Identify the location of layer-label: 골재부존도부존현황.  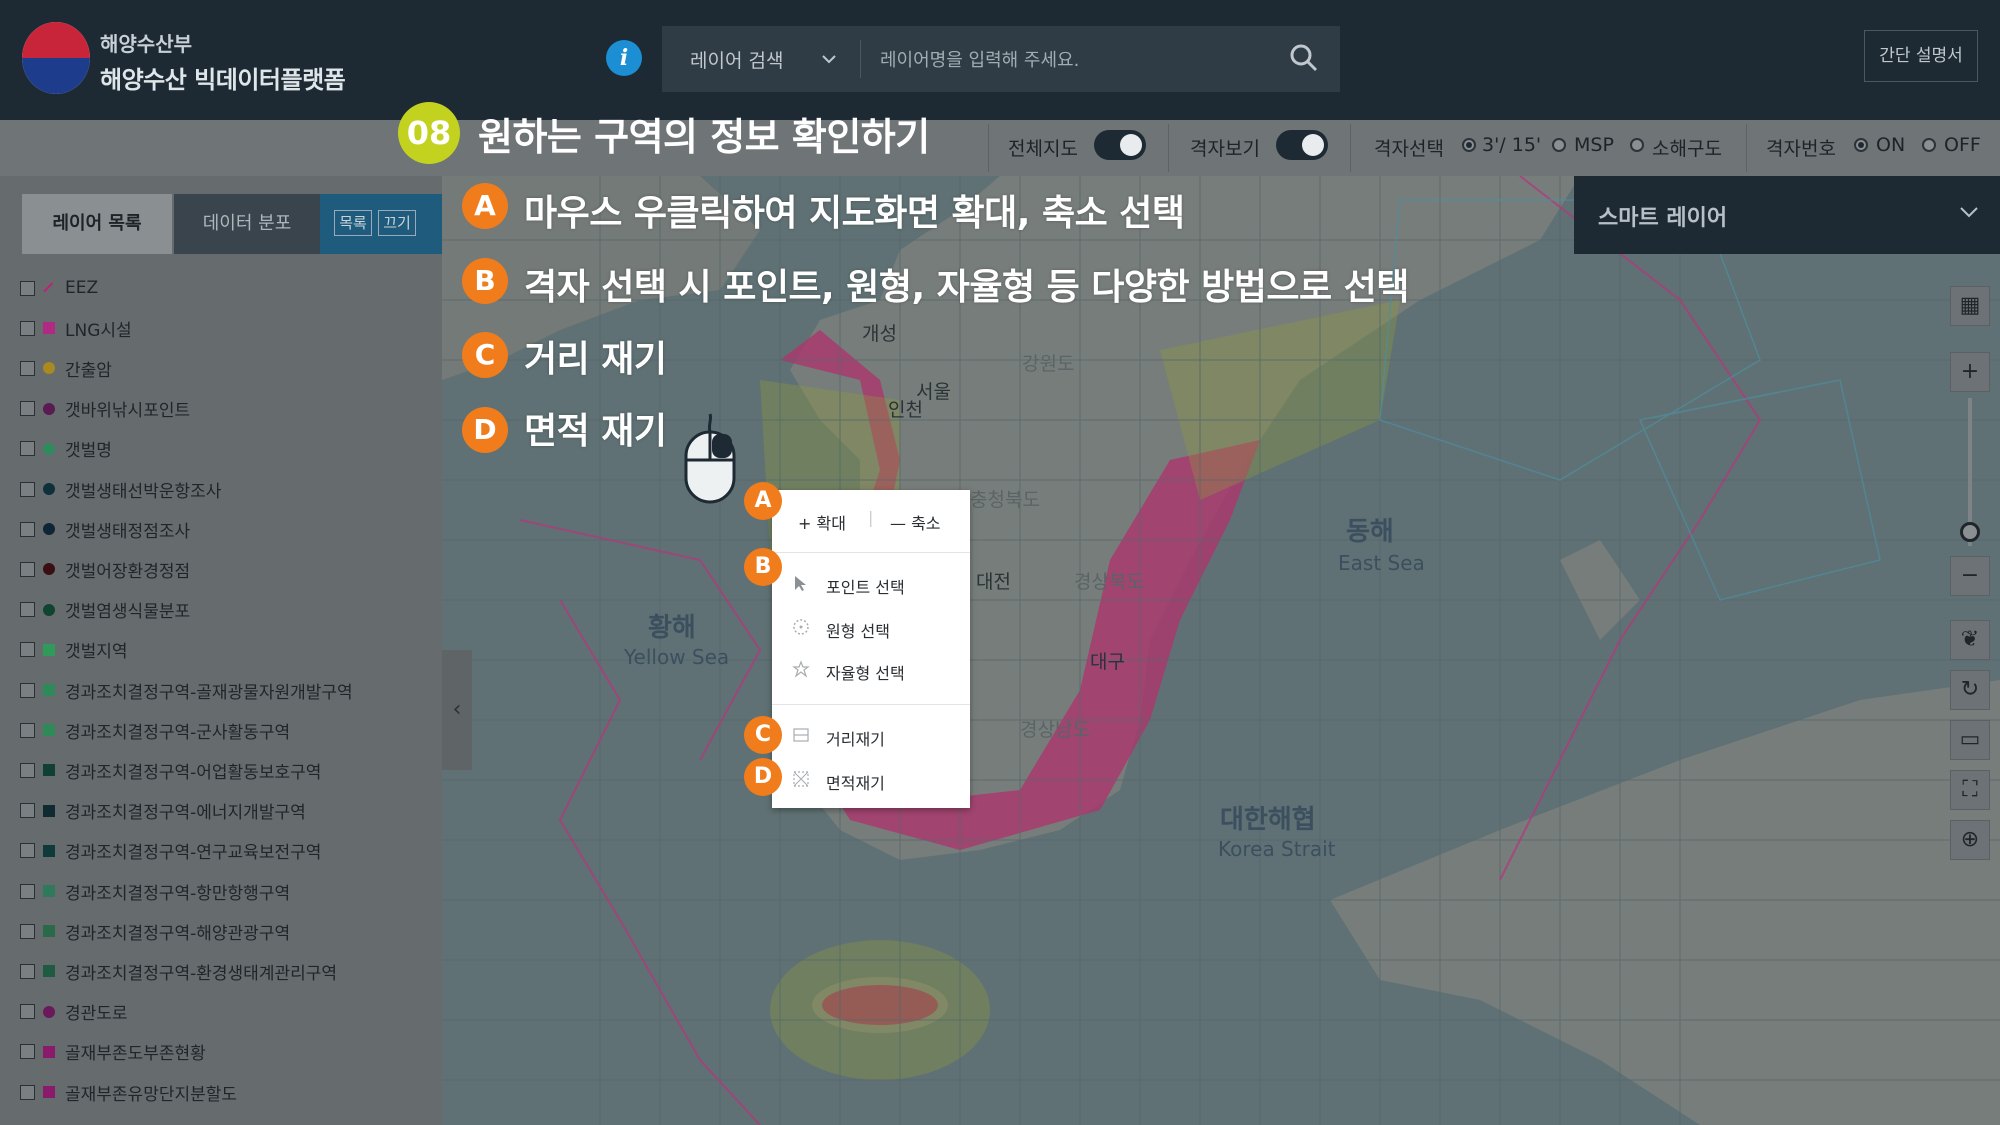
(135, 1054).